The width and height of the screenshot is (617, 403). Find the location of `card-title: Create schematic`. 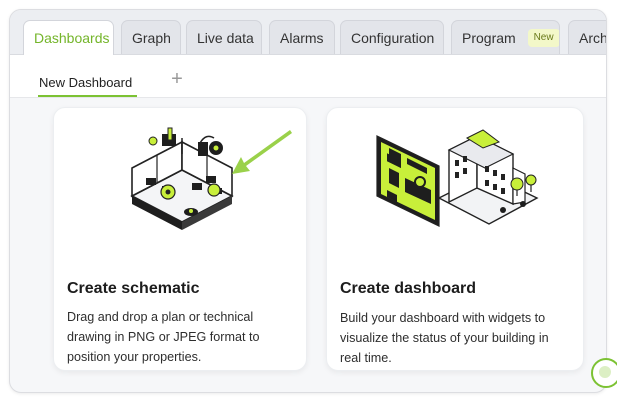

card-title: Create schematic is located at coordinates (133, 288).